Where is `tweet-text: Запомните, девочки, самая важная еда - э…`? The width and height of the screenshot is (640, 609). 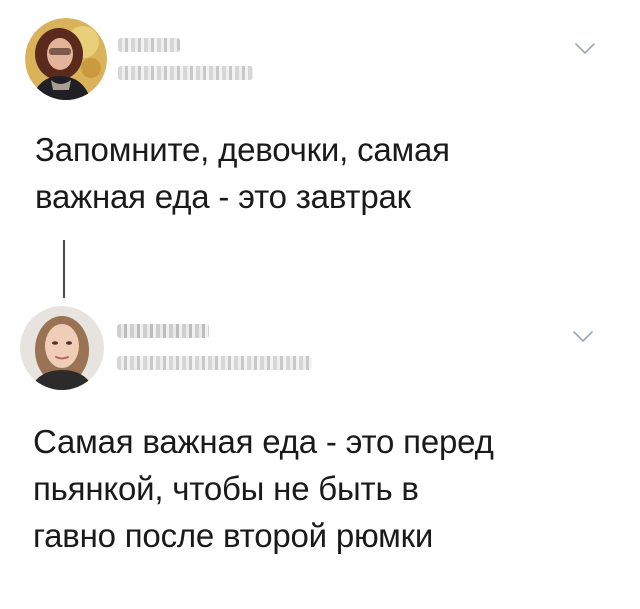
tweet-text: Запомните, девочки, самая важная еда - э… is located at coordinates (242, 173).